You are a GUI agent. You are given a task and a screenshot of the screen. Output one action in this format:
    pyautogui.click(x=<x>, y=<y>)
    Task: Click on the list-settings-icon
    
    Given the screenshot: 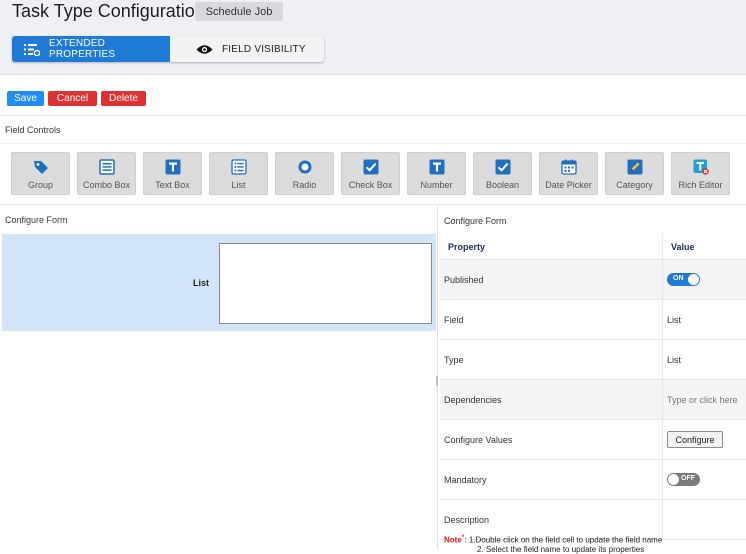 What is the action you would take?
    pyautogui.click(x=32, y=49)
    